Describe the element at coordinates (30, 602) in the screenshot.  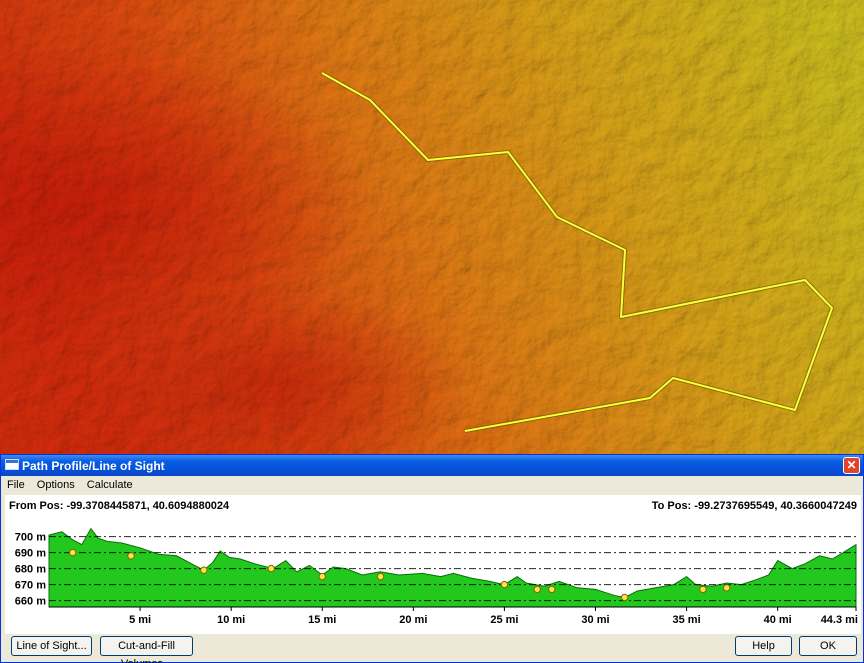
I see `y-tick-label: 660 m` at that location.